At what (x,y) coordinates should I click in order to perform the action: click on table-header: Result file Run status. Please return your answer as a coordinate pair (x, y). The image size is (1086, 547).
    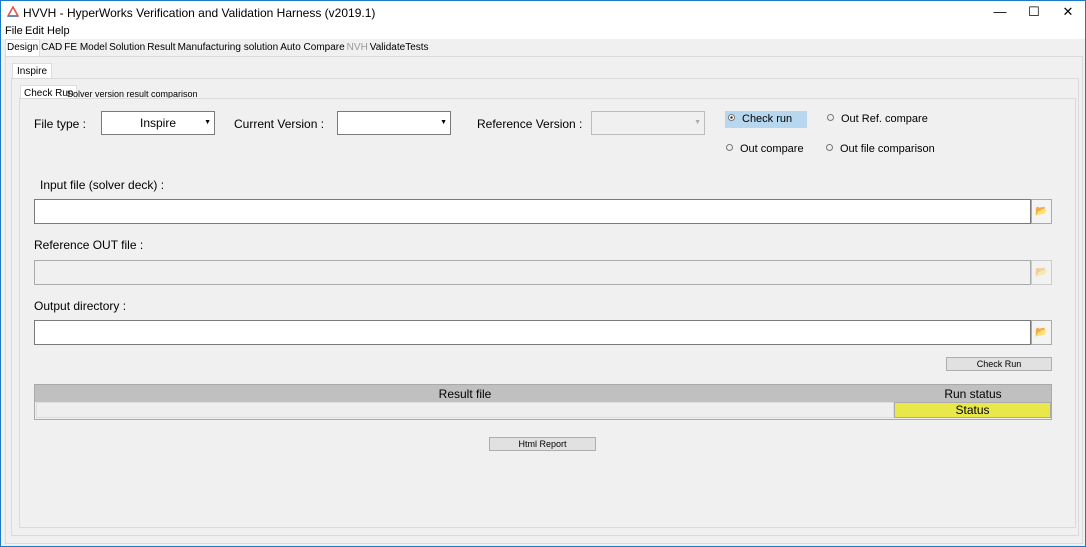
    Looking at the image, I should click on (543, 393).